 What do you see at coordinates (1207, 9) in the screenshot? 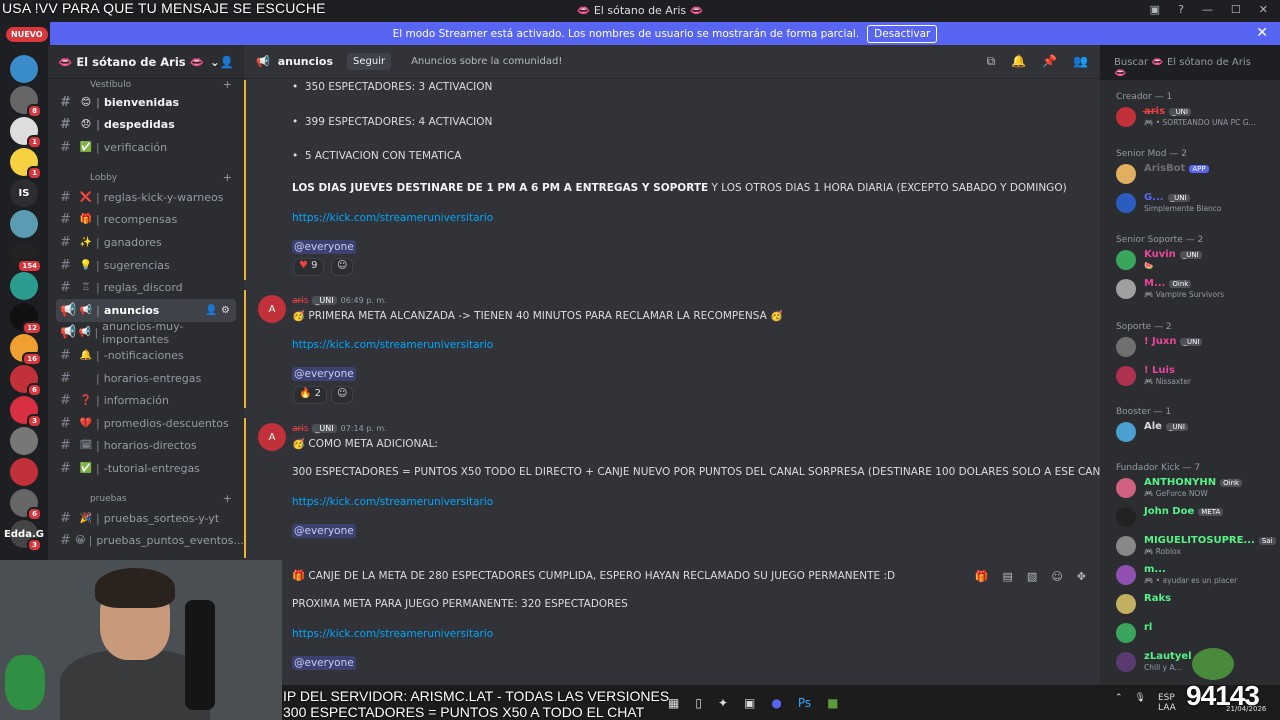
I see `minimize-icon: —` at bounding box center [1207, 9].